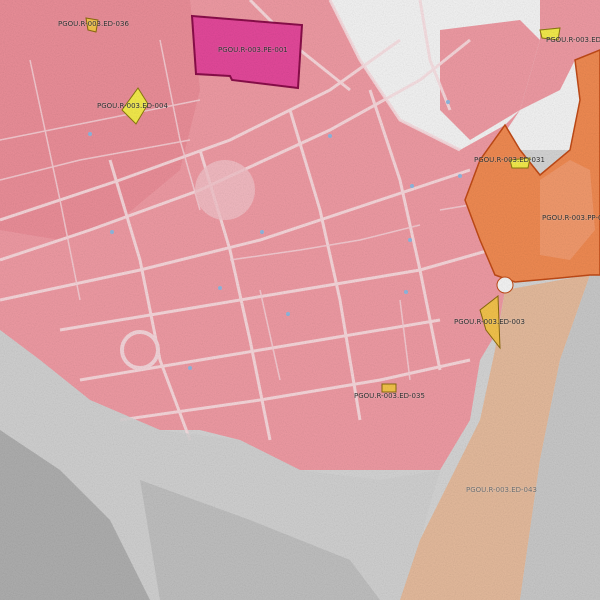 This screenshot has width=600, height=600. I want to click on label-pp-right: PGOU.R-003.PP-0, so click(571, 218).